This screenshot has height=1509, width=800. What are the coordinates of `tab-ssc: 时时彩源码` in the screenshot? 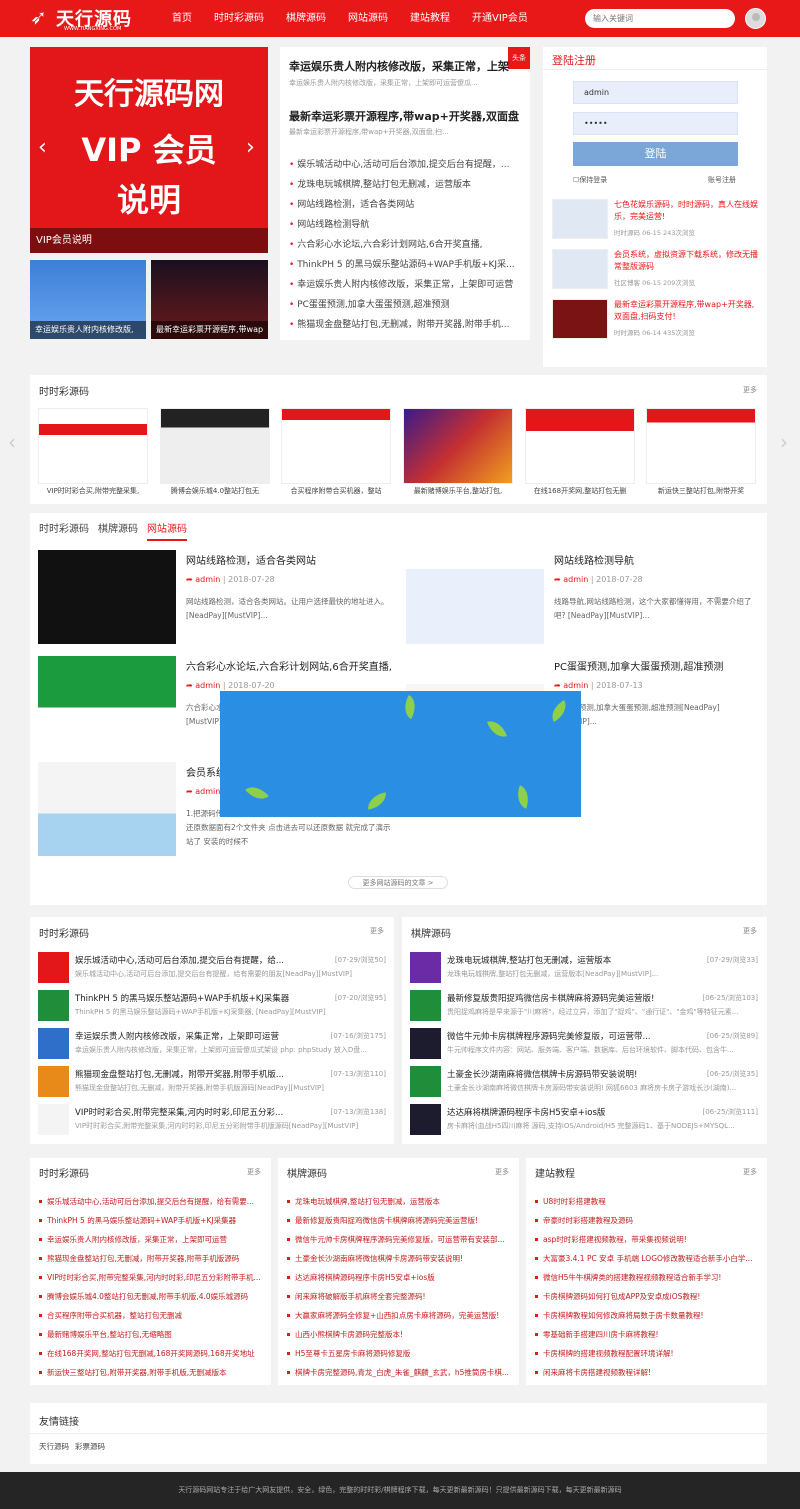 It's located at (64, 527).